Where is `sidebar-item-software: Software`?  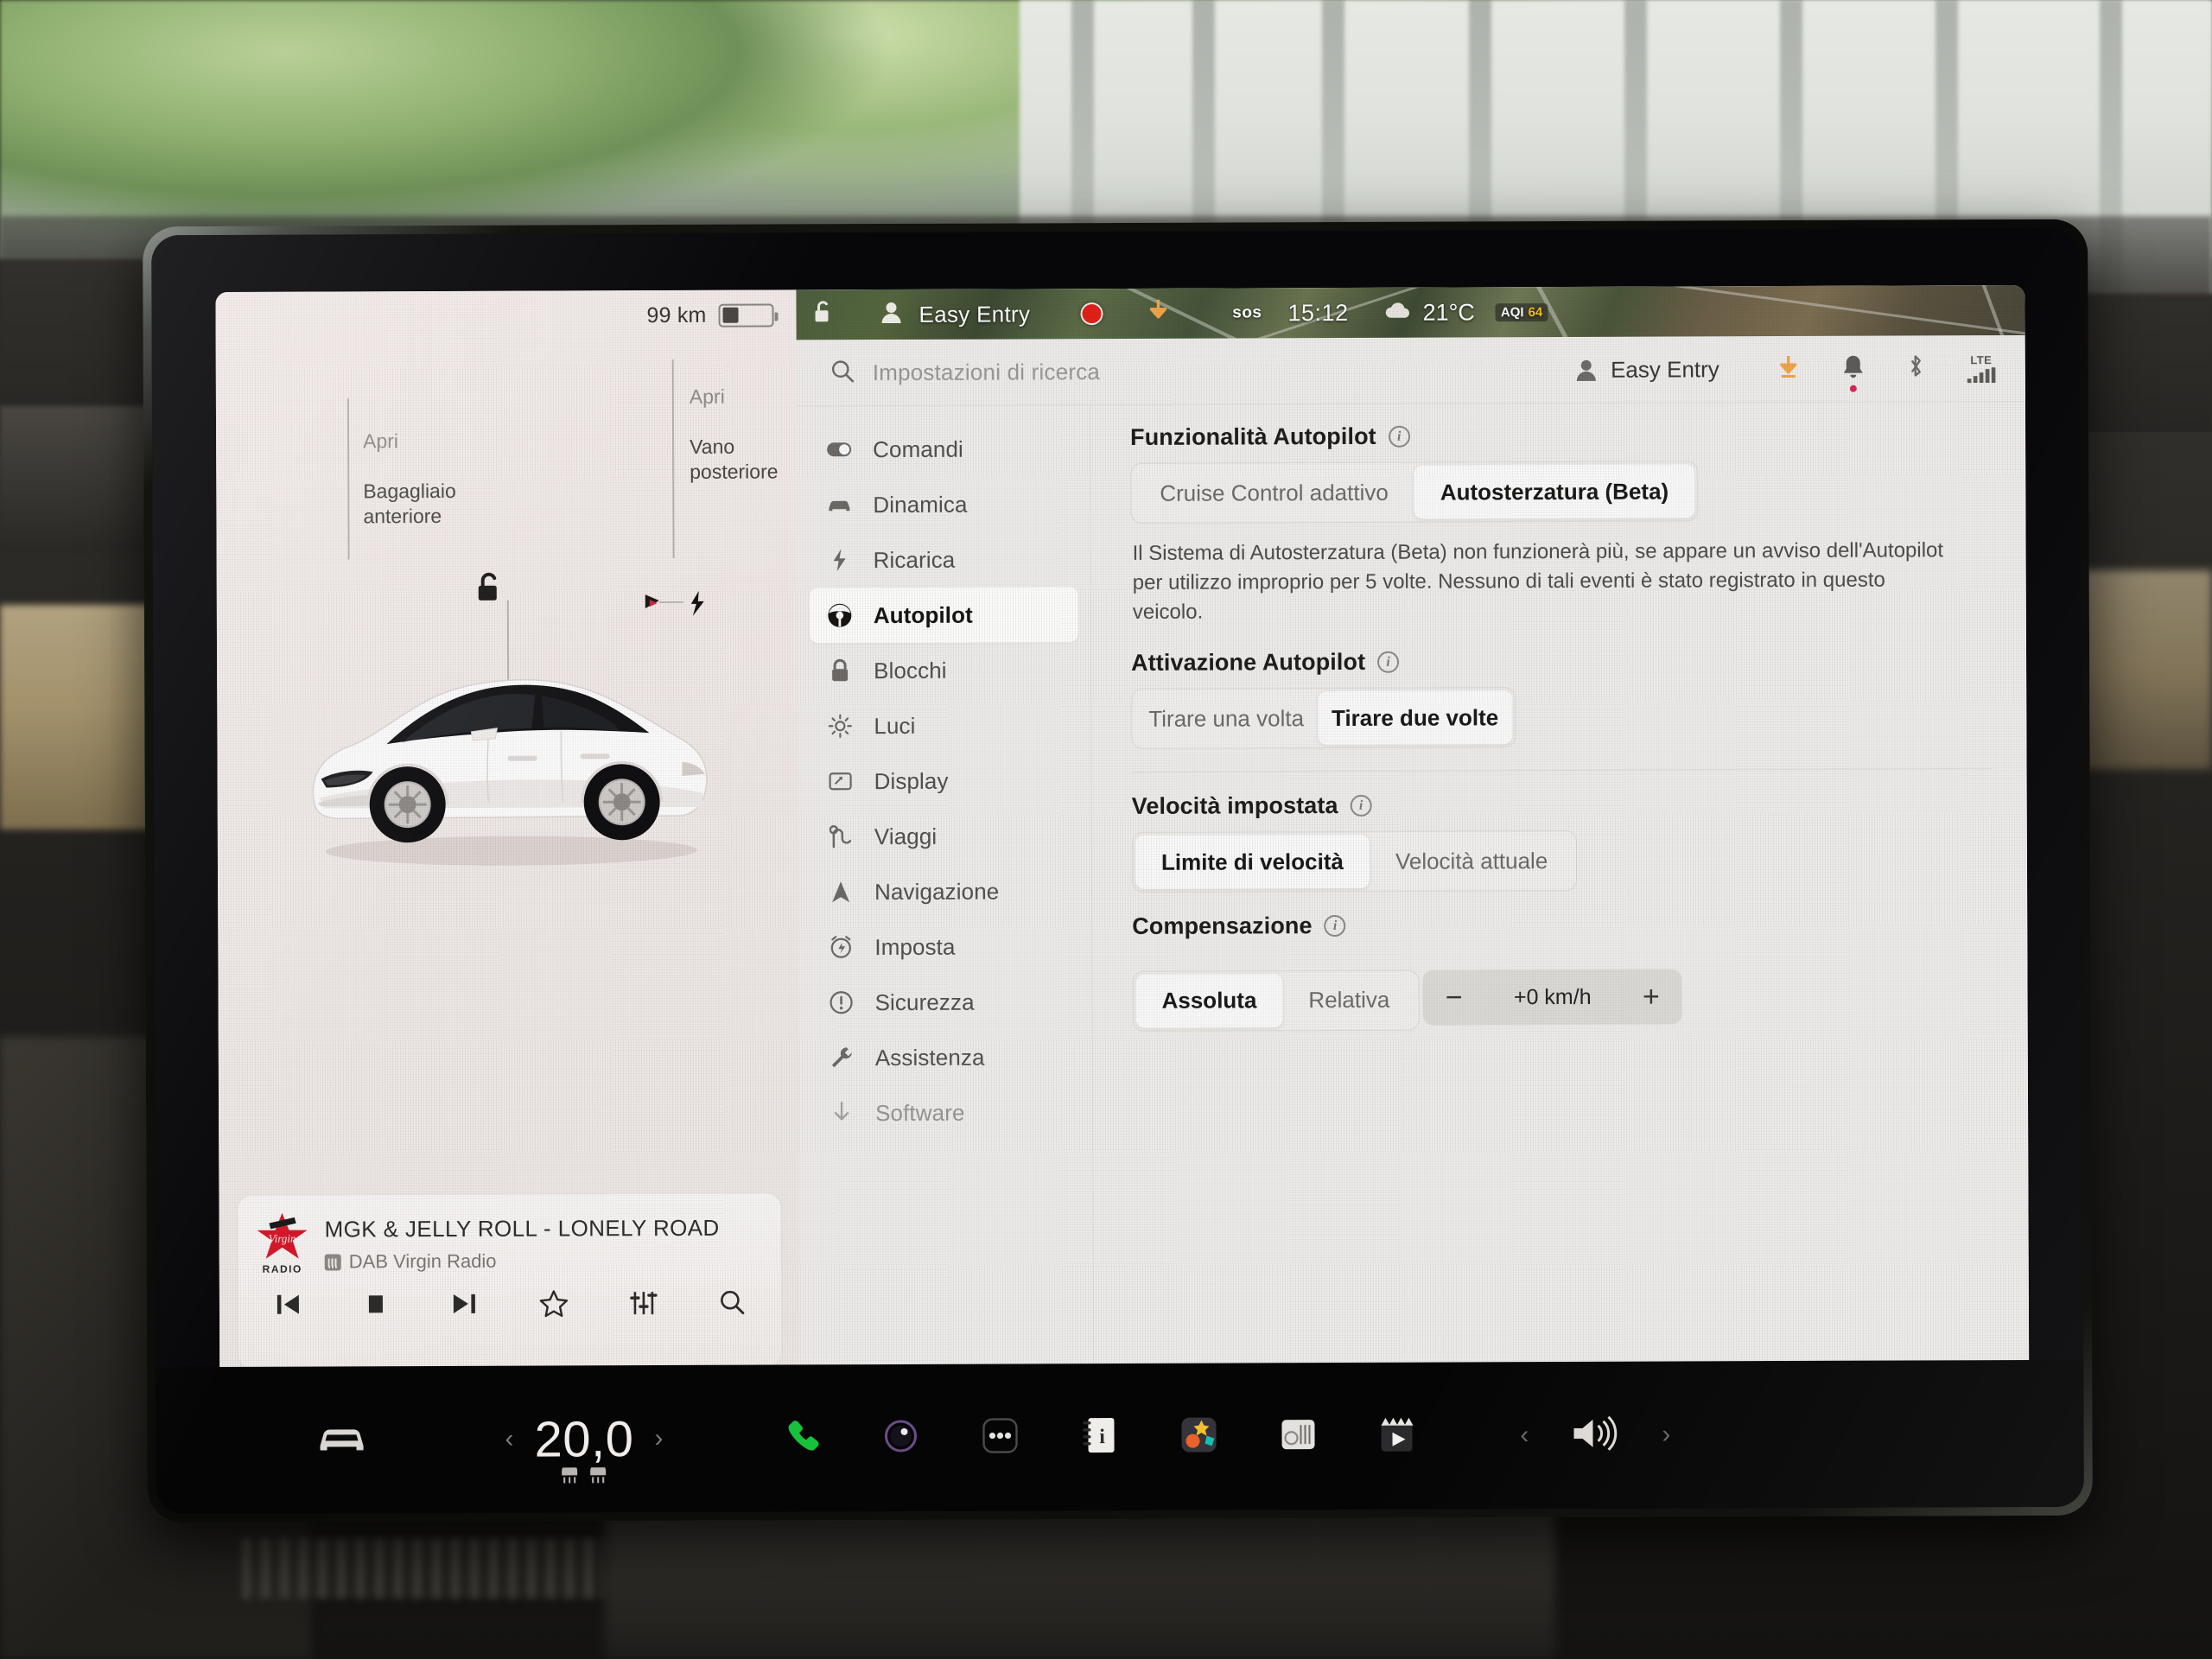
sidebar-item-software: Software is located at coordinates (945, 1112).